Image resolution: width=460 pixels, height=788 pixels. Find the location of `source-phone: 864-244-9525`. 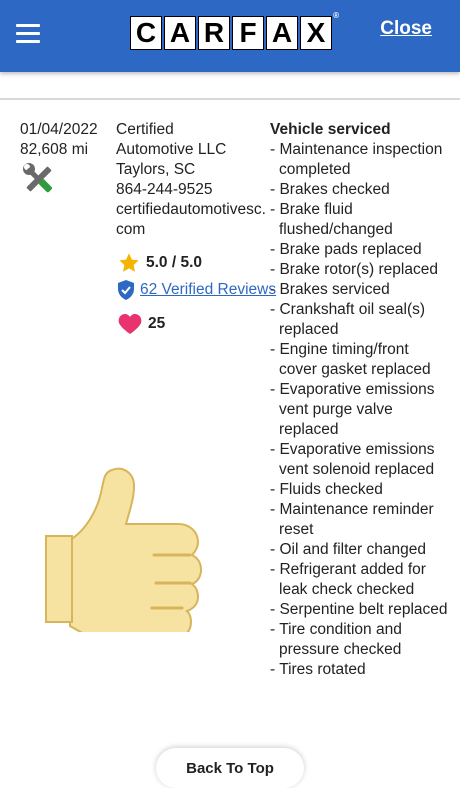

source-phone: 864-244-9525 is located at coordinates (191, 190).